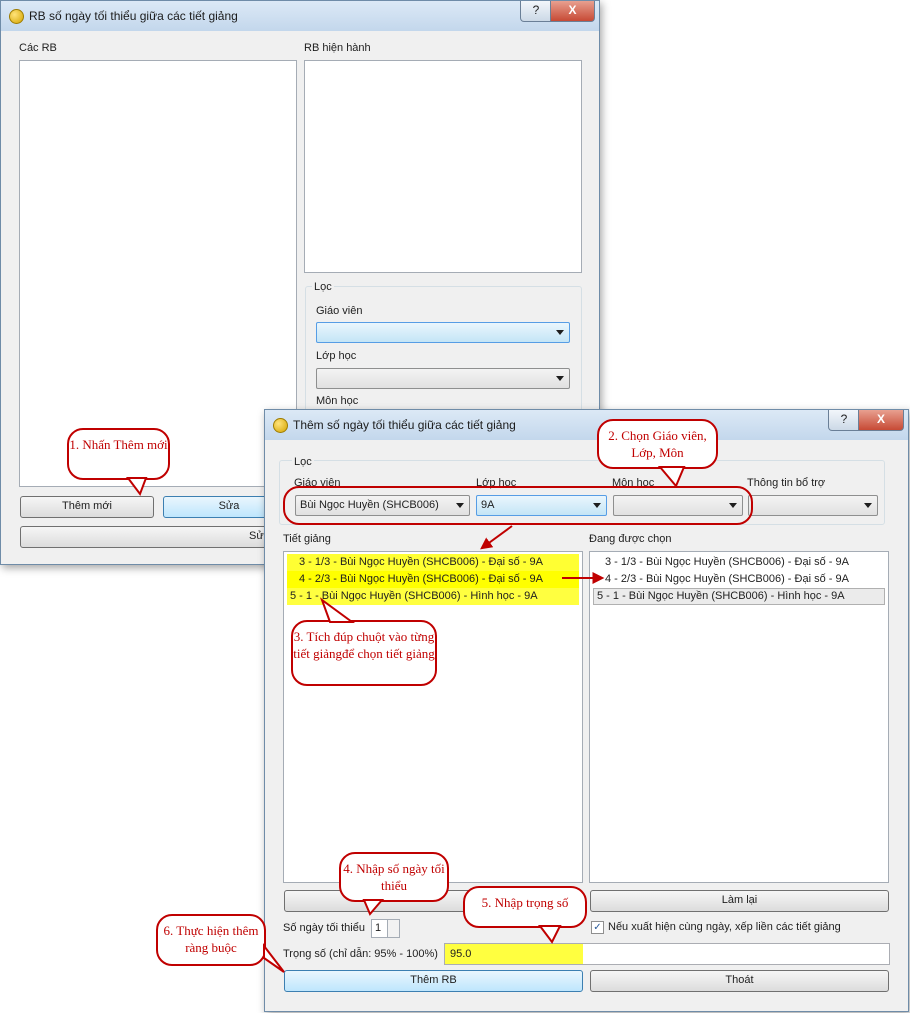 The height and width of the screenshot is (1013, 910). I want to click on back-subject-label: Môn học, so click(337, 401).